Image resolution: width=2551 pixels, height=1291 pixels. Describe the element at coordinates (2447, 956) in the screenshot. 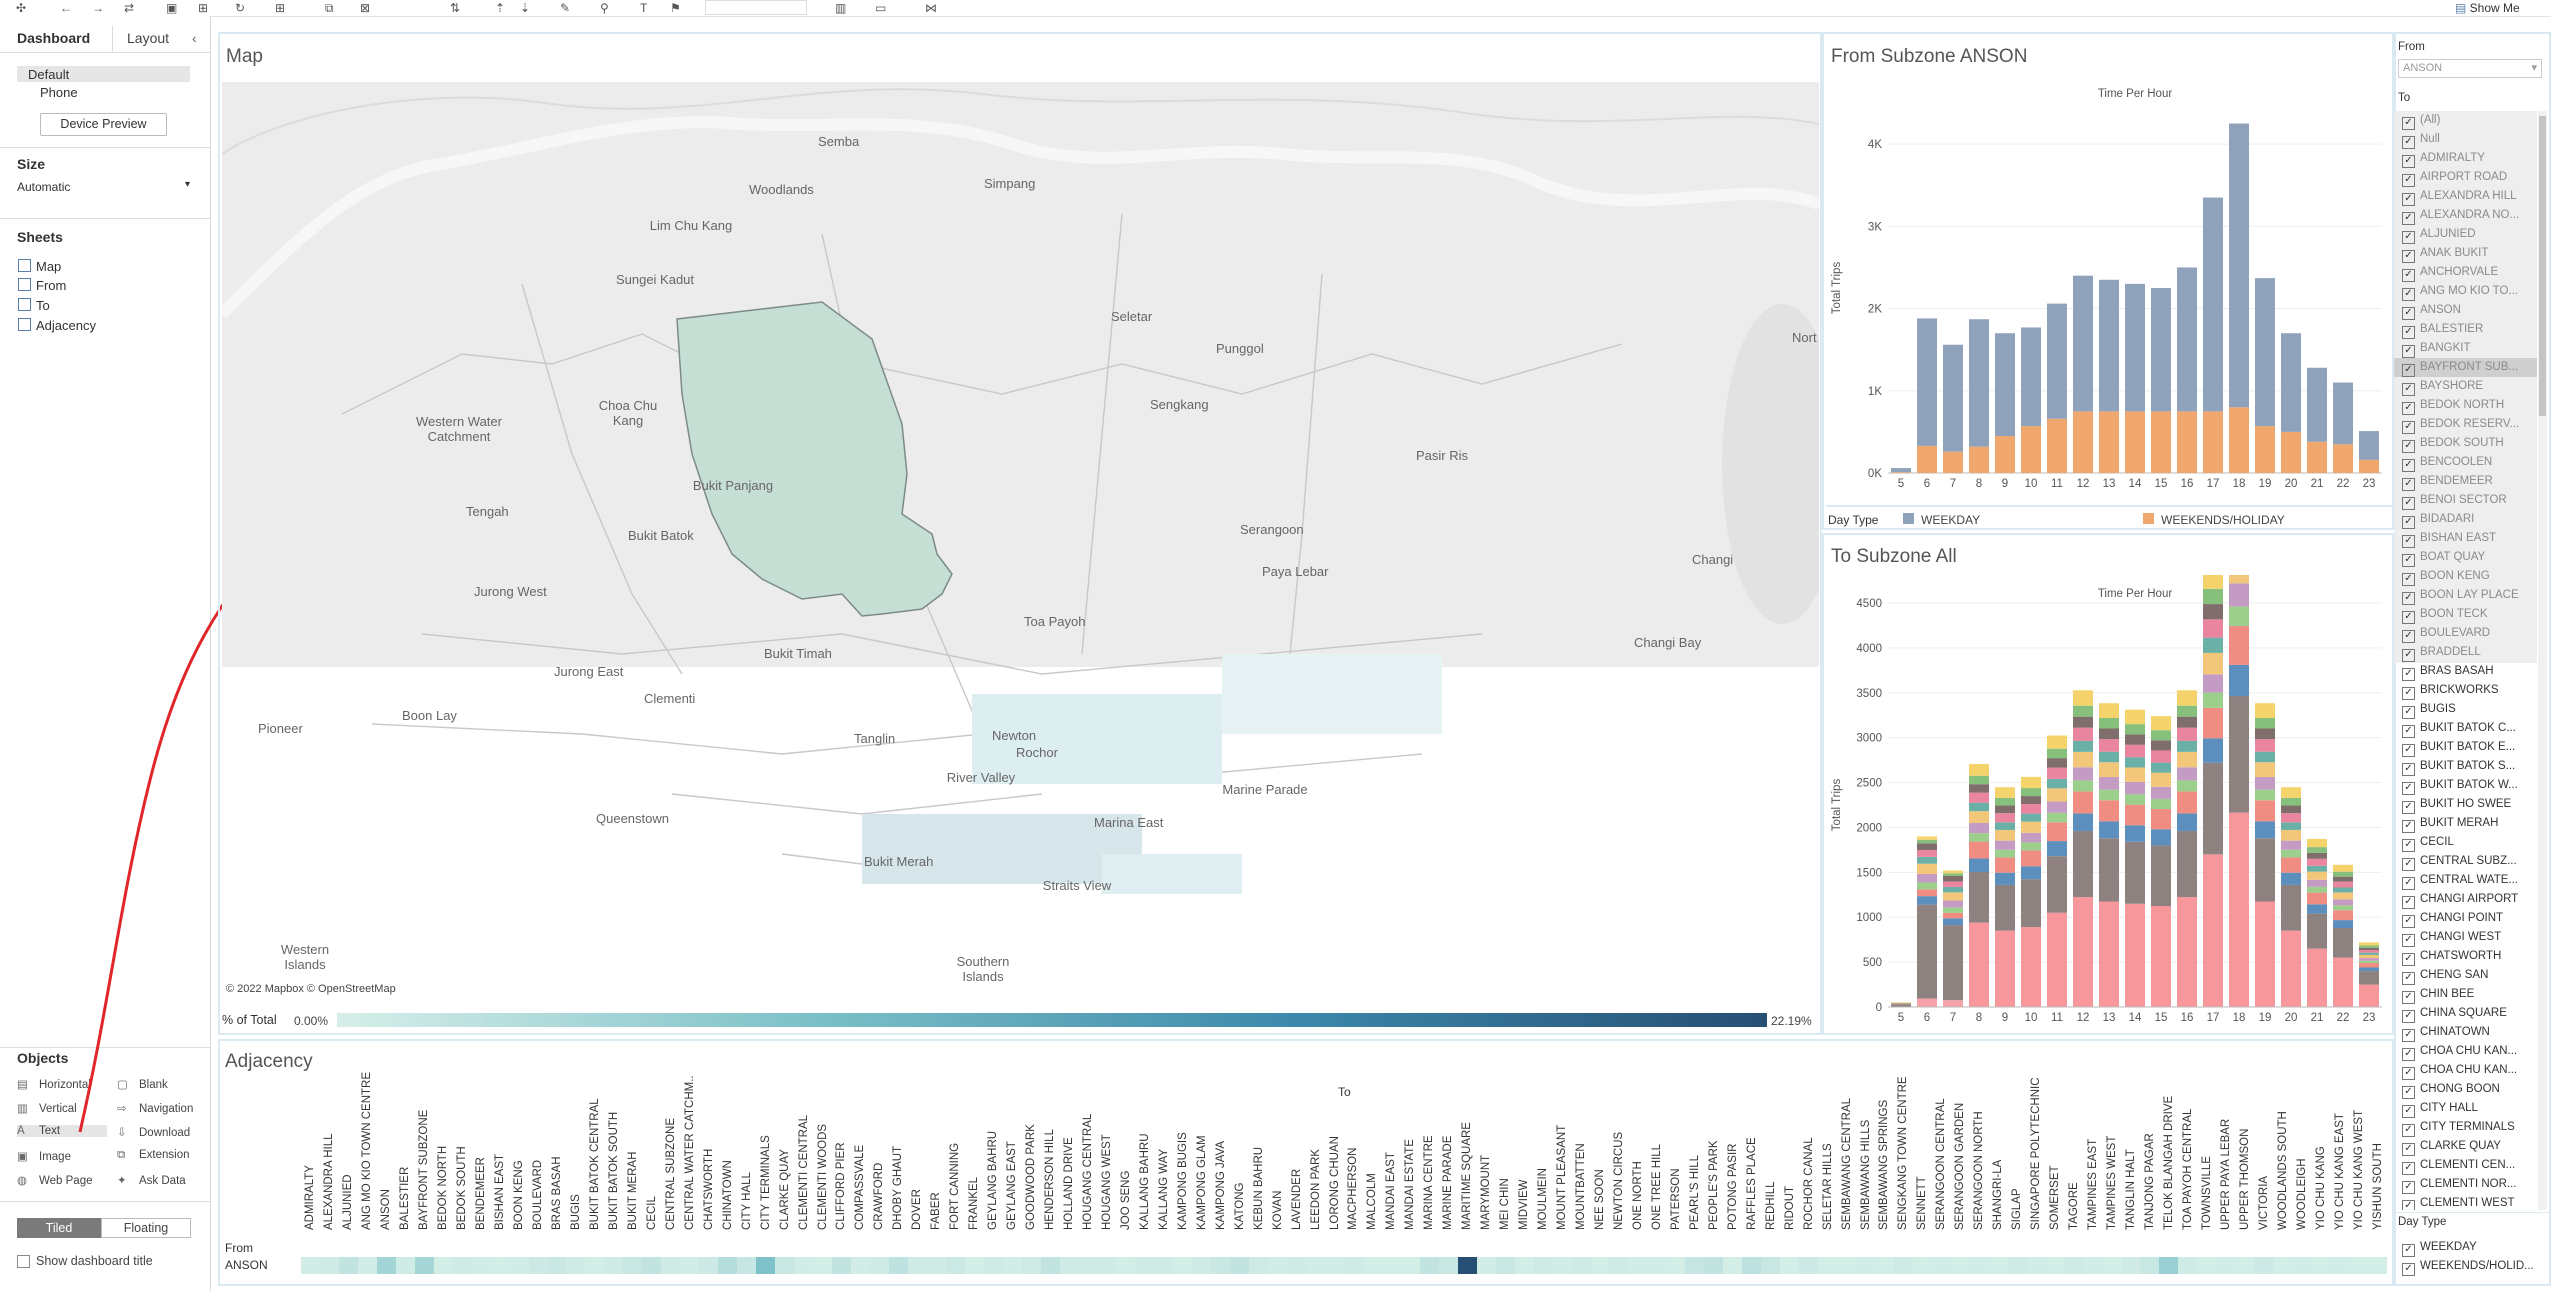

I see `filter-item: ✓ CHATSWORTH` at that location.